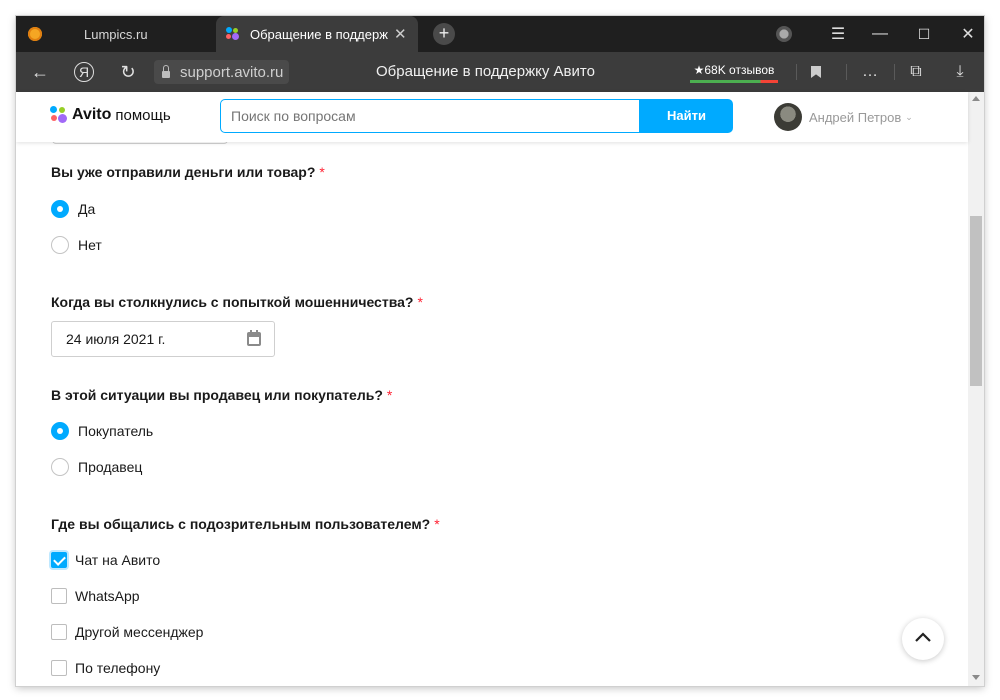  Describe the element at coordinates (734, 81) in the screenshot. I see `reviews-rating-bar` at that location.